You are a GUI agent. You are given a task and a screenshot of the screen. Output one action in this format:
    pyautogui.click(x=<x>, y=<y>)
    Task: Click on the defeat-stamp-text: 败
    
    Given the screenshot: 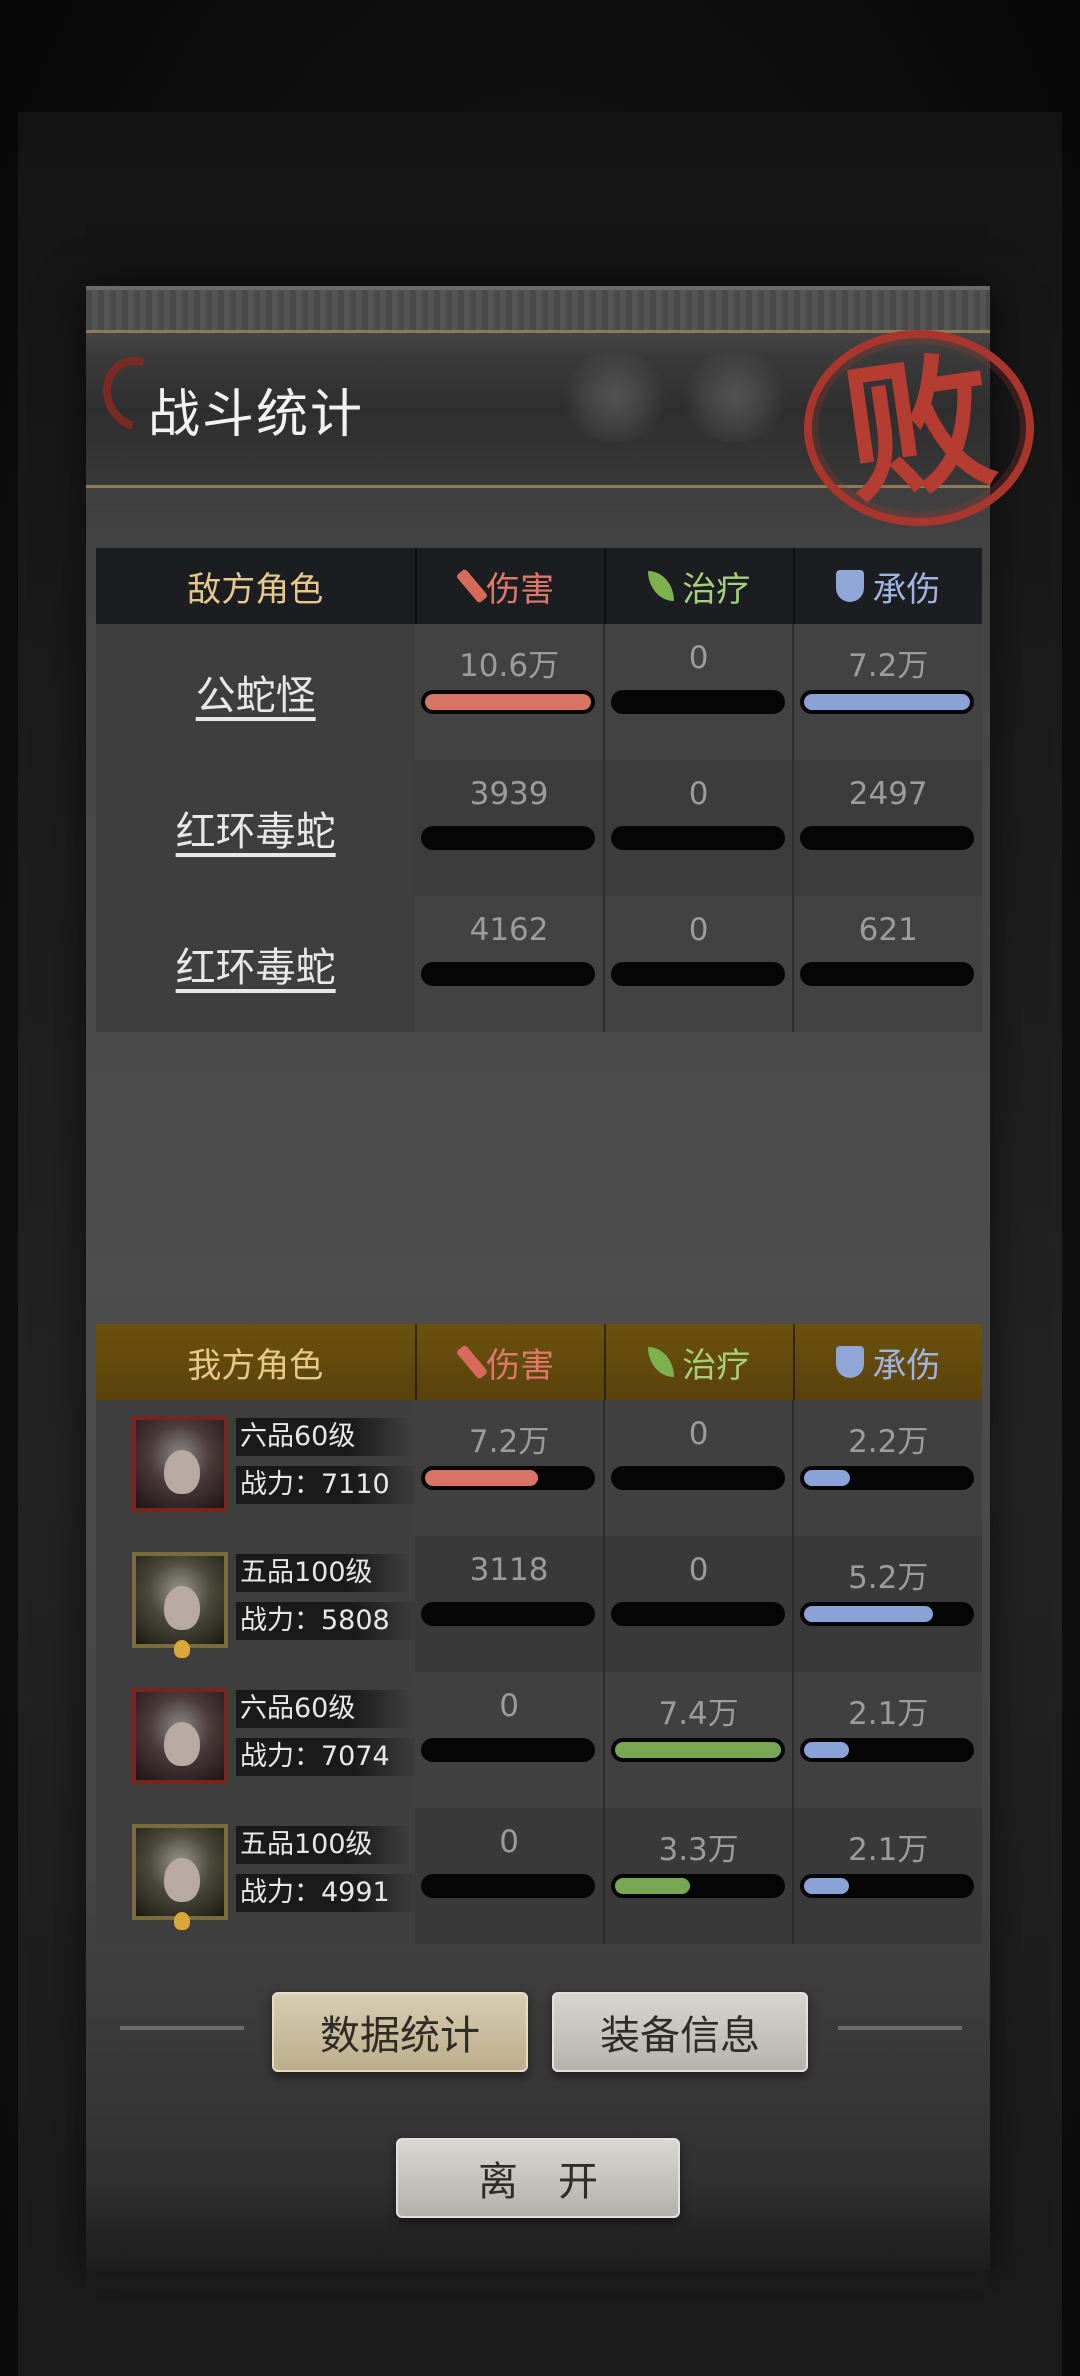 What is the action you would take?
    pyautogui.click(x=919, y=428)
    